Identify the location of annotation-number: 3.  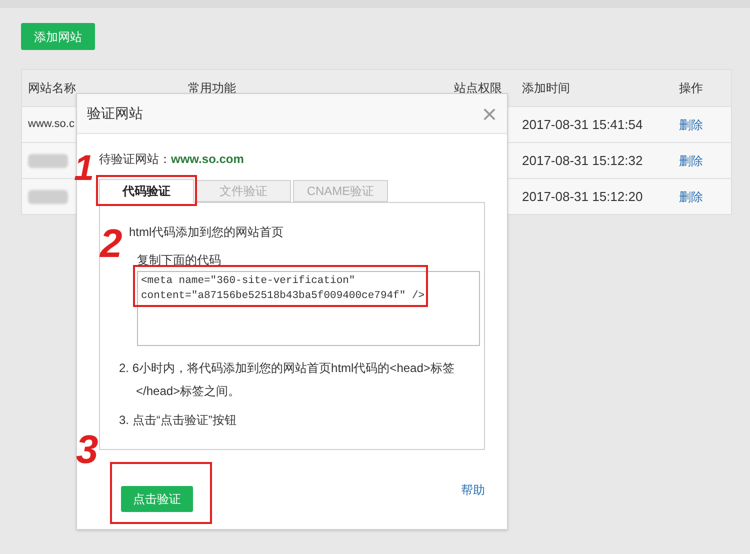
(87, 450).